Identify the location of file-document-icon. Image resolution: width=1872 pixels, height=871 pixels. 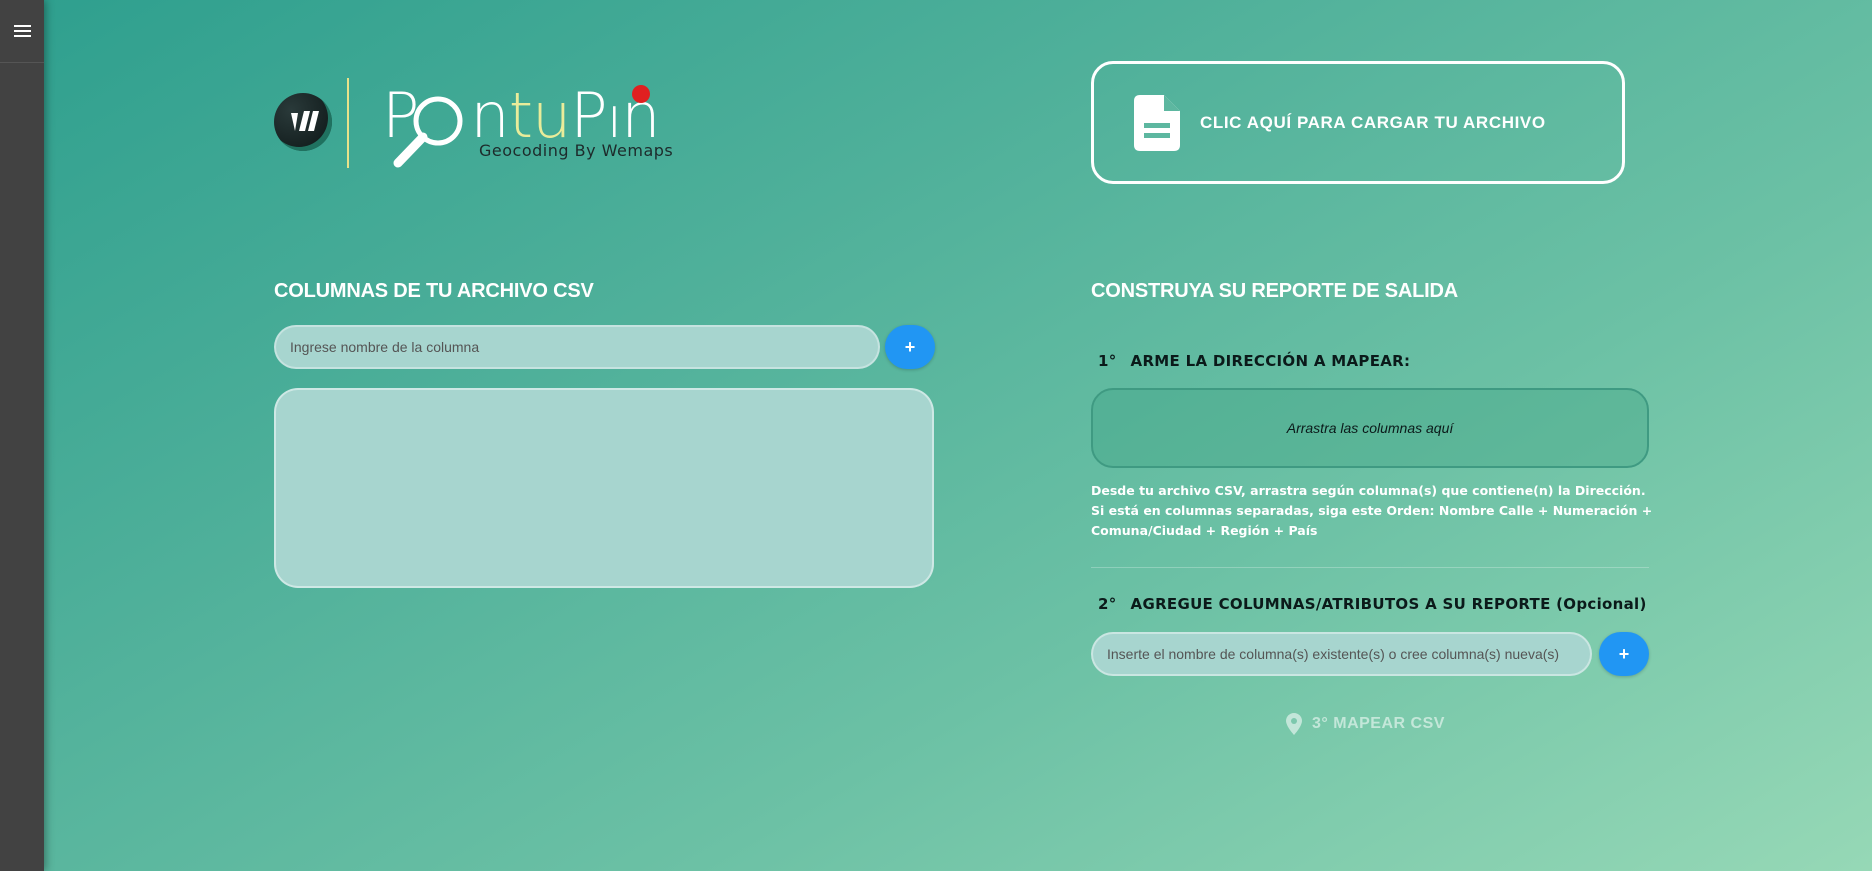
(1157, 122).